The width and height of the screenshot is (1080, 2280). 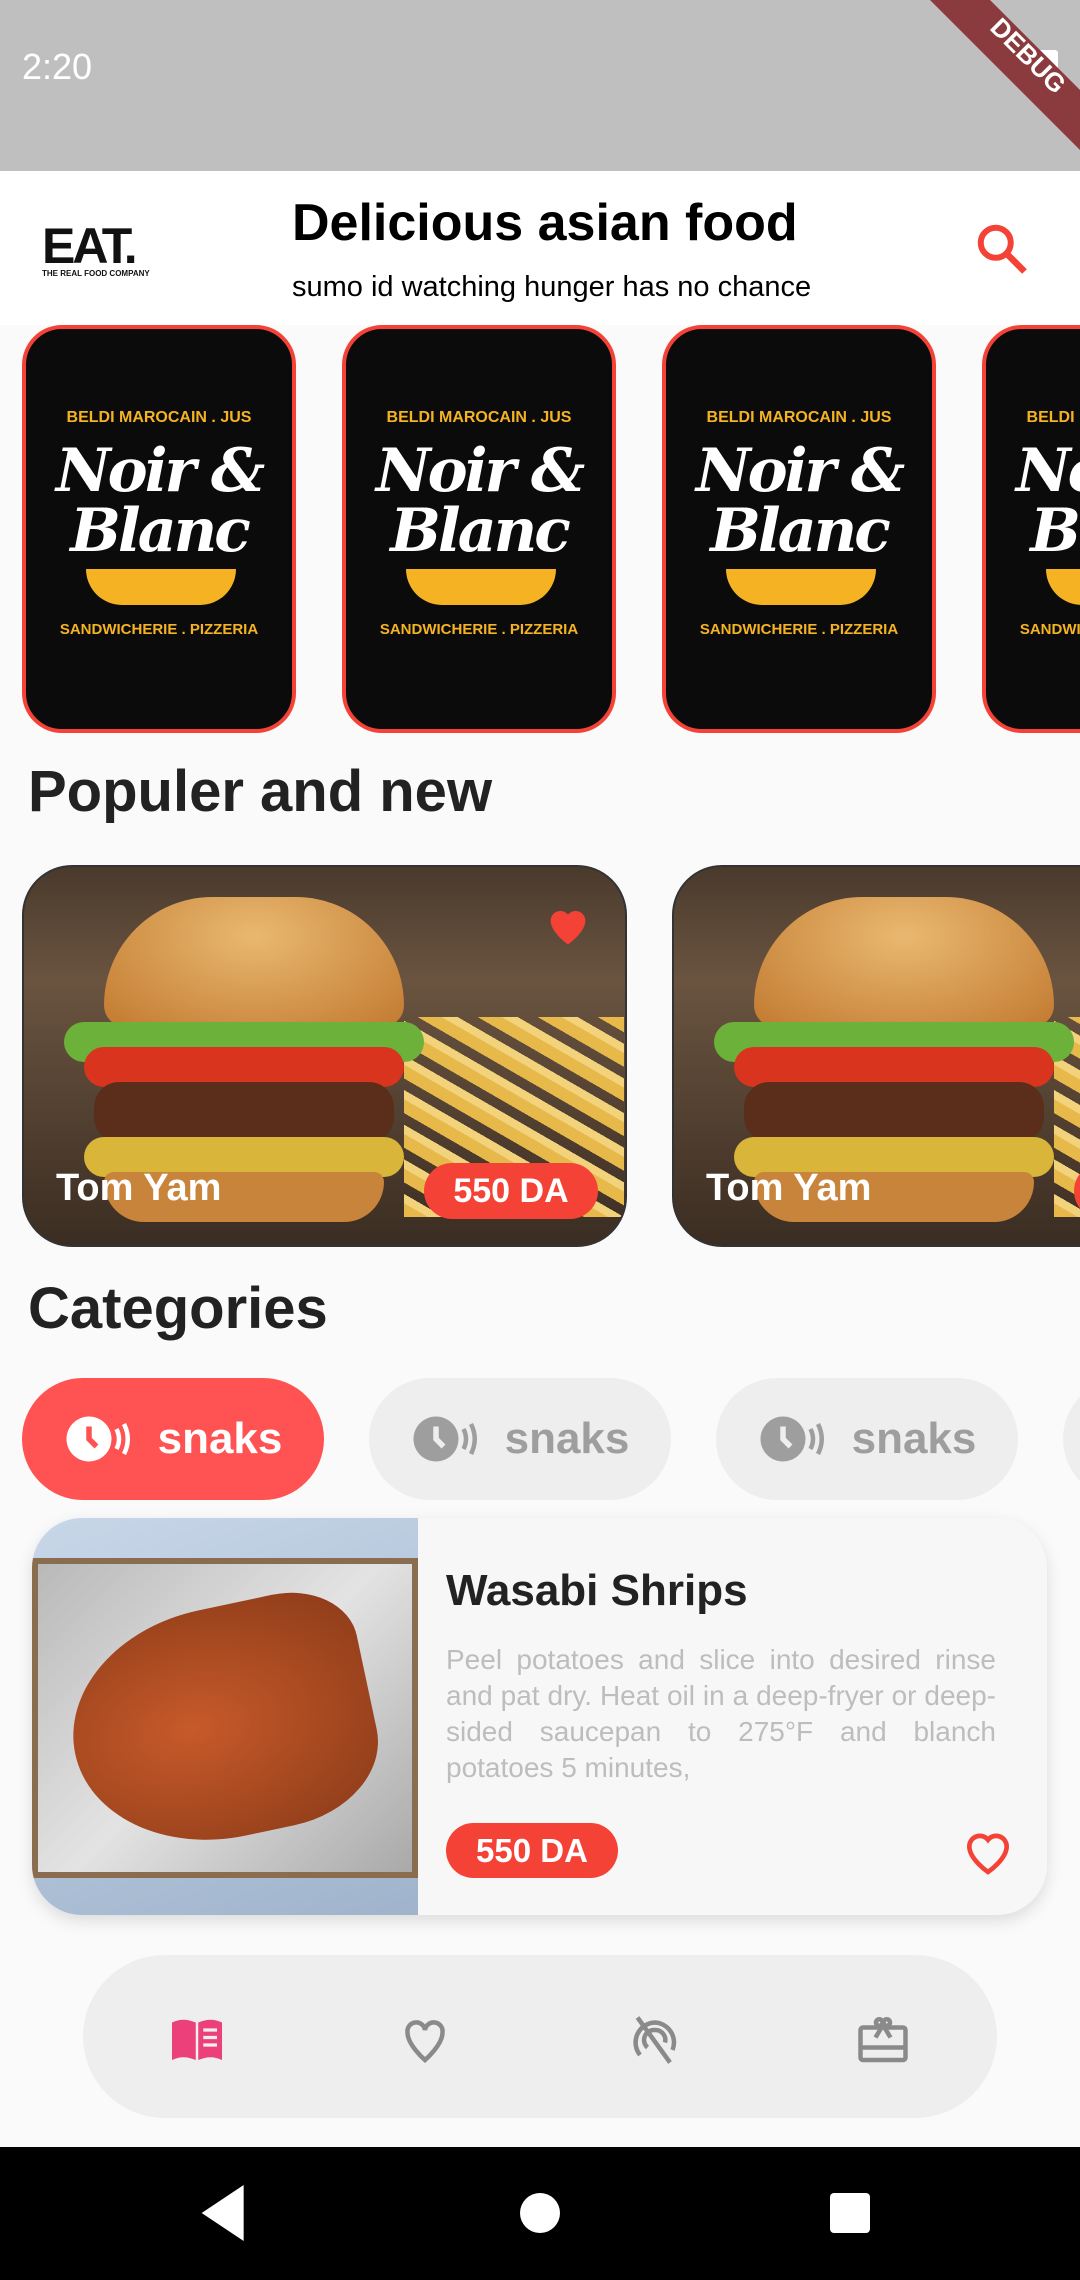 I want to click on debug-banner: DEBUG, so click(x=1005, y=75).